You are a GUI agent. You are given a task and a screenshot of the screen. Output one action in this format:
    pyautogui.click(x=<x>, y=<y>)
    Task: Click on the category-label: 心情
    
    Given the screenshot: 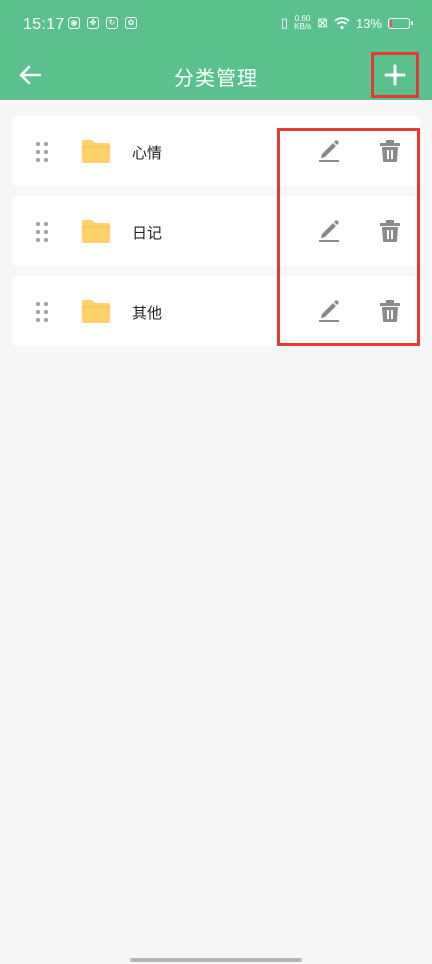 What is the action you would take?
    pyautogui.click(x=147, y=153)
    